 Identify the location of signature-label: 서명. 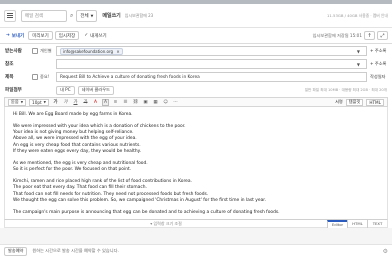
(339, 101).